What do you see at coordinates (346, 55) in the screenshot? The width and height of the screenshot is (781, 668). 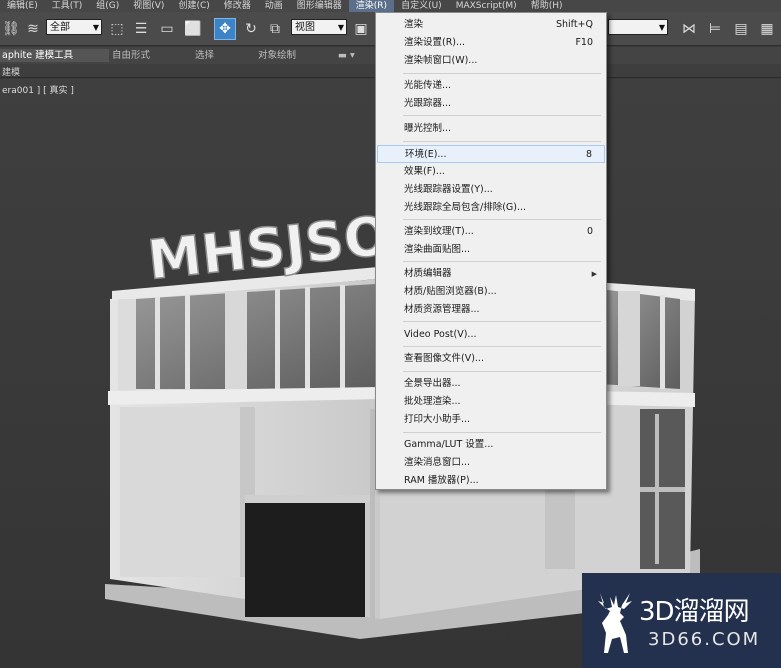 I see `ribbon-options-icon: ▬ ▾` at bounding box center [346, 55].